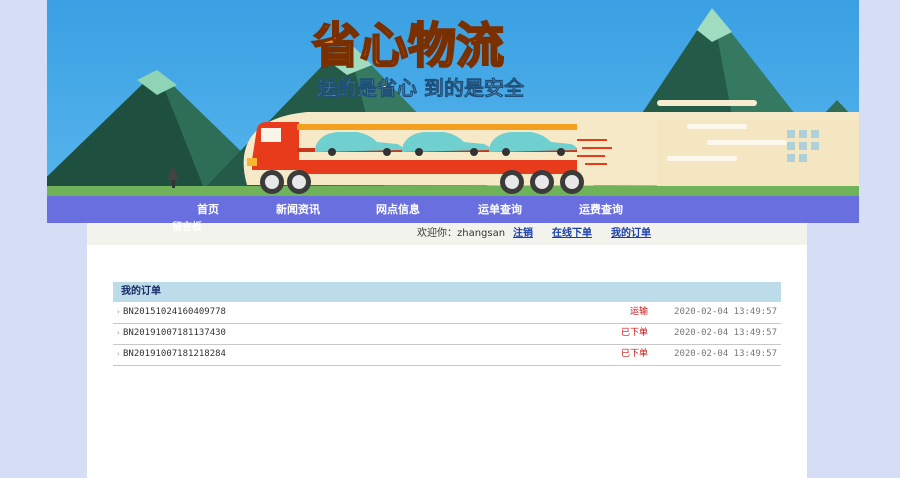 This screenshot has width=900, height=478. What do you see at coordinates (523, 234) in the screenshot?
I see `logout-link: 注销` at bounding box center [523, 234].